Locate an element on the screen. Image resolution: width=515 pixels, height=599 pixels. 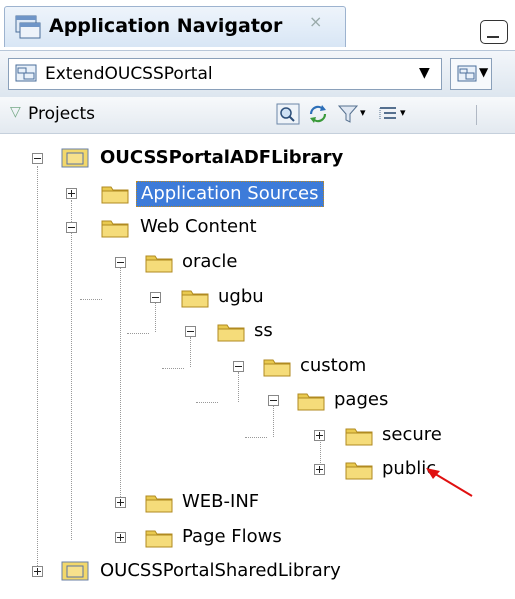
refresh-icon is located at coordinates (318, 114).